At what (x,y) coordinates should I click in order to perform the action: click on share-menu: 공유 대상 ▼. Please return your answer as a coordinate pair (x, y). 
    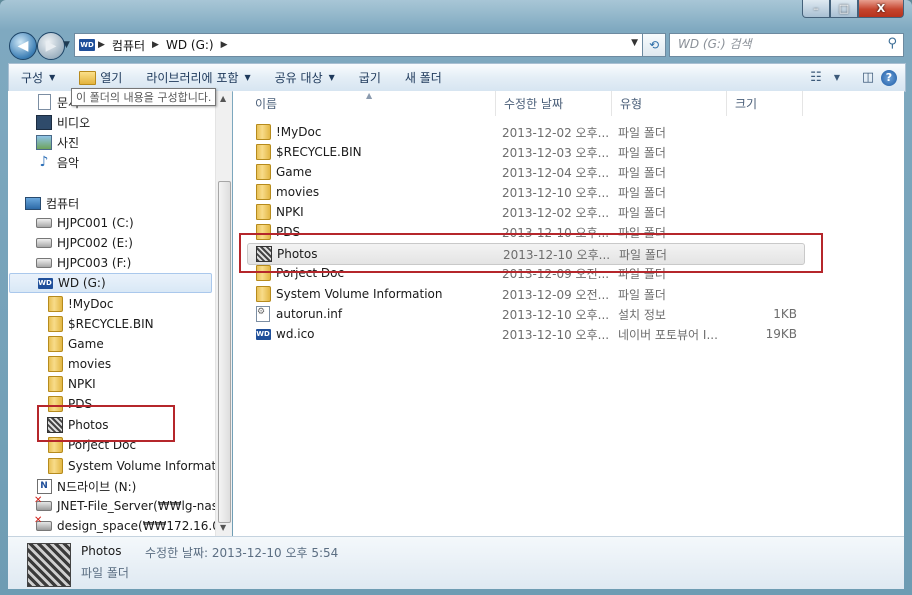
    Looking at the image, I should click on (305, 77).